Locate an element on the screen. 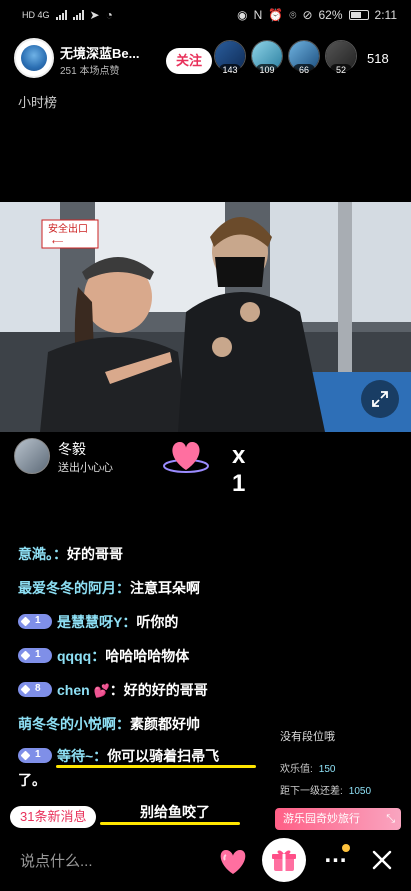 This screenshot has height=891, width=411. chat-nickname: 是慧慧呀Y： is located at coordinates (96, 622).